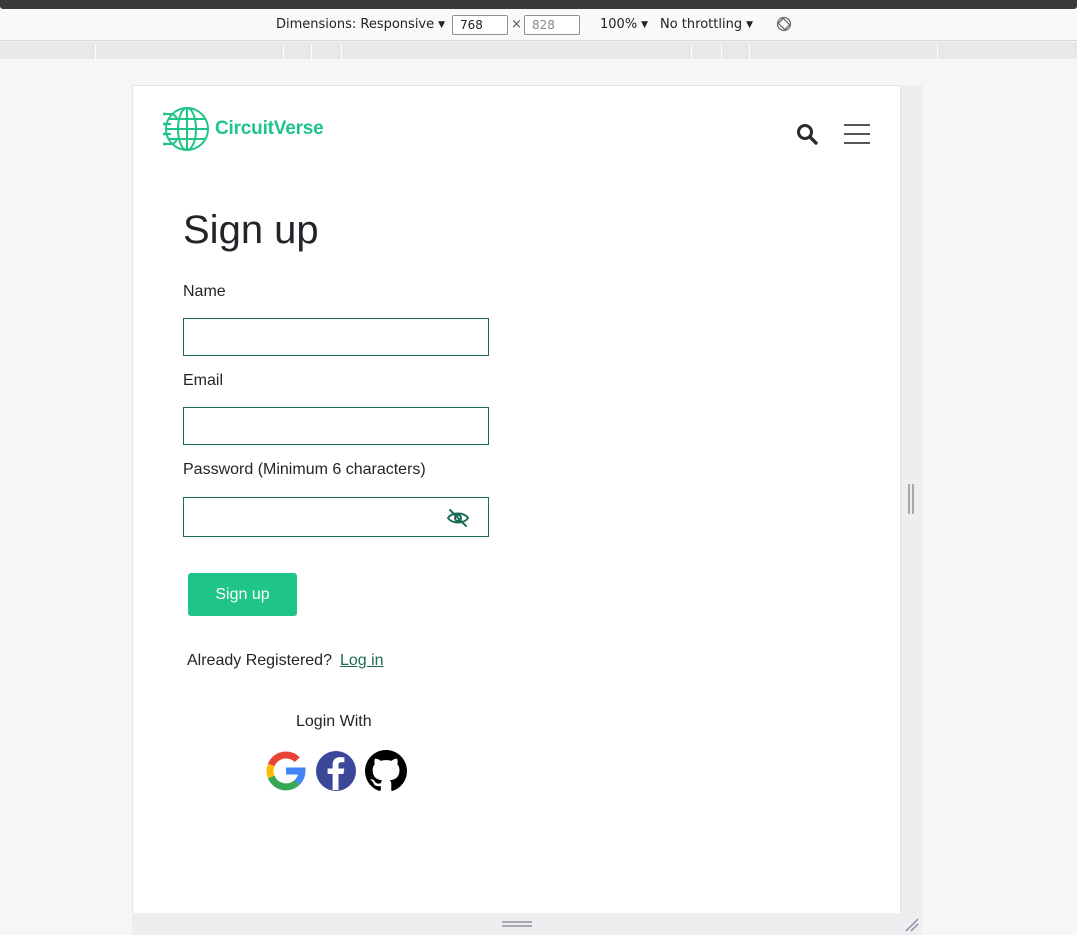 This screenshot has height=935, width=1077. I want to click on brand-name: CircuitVerse, so click(269, 128).